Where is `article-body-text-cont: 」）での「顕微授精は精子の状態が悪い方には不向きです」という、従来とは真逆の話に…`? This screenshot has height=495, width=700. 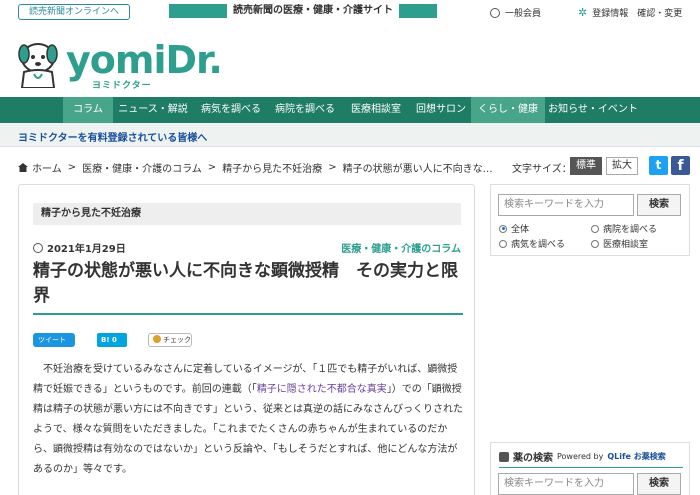
article-body-text-cont: 」）での「顕微授精は精子の状態が悪い方には不向きです」という、従来とは真逆の話に… is located at coordinates (248, 429).